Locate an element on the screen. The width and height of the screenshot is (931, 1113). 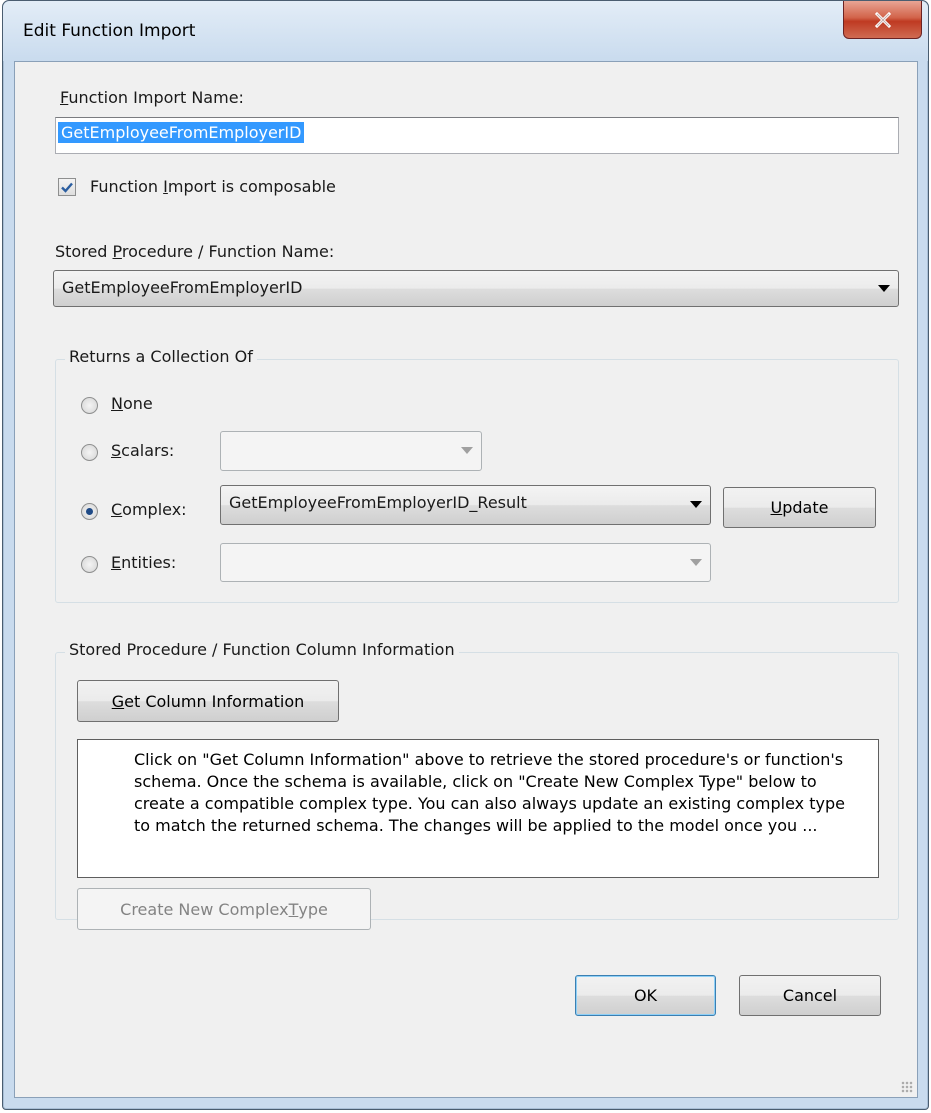
ok-button: OK is located at coordinates (645, 995).